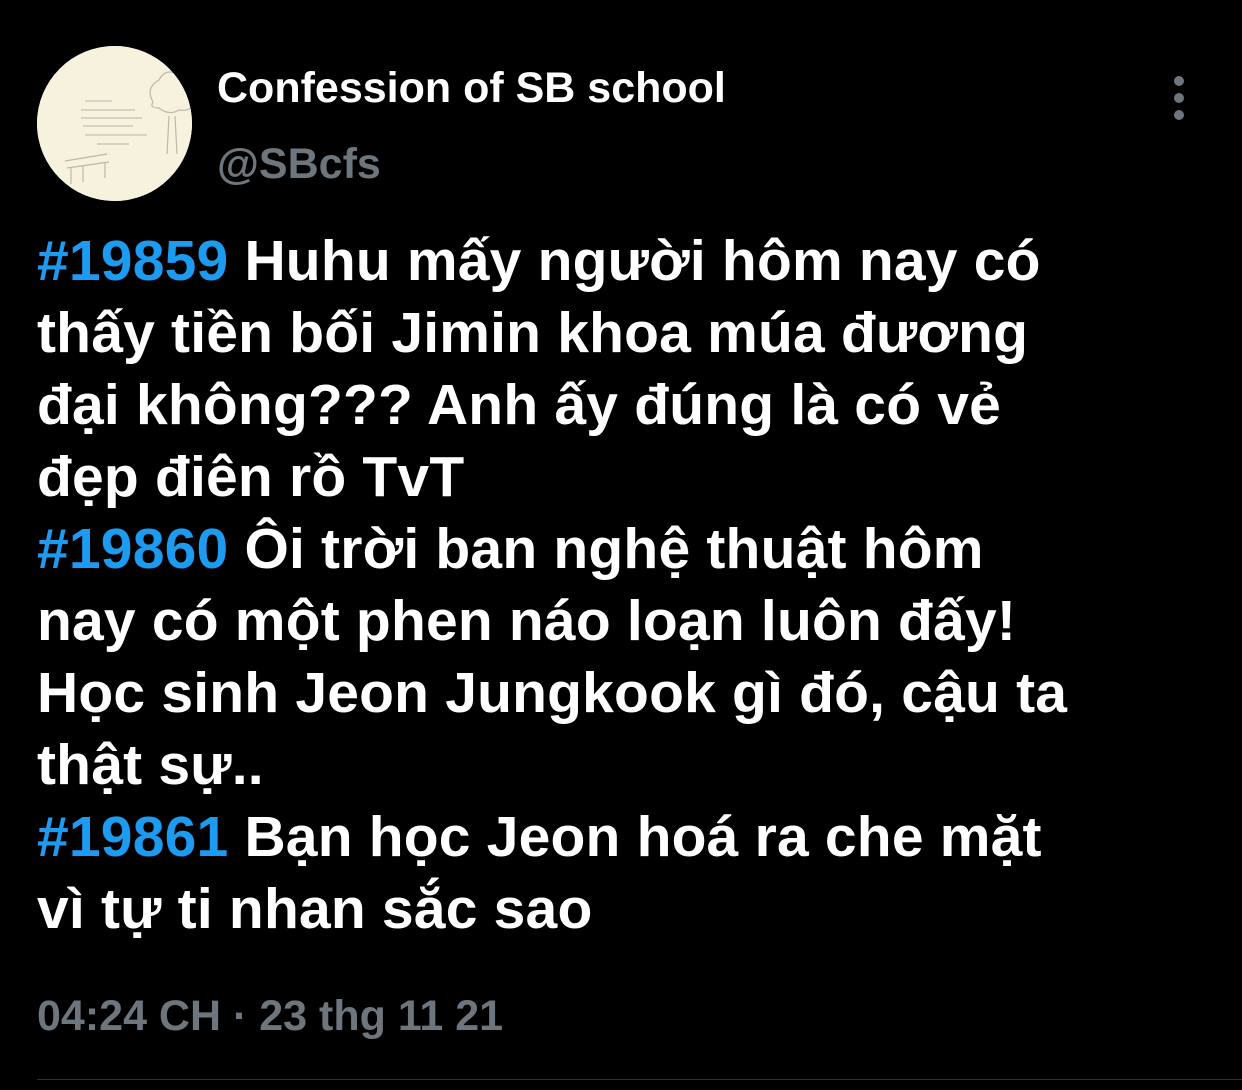 The width and height of the screenshot is (1242, 1090). Describe the element at coordinates (527, 621) in the screenshot. I see `tweet-line-text: nay có một phen náo loạn luôn đấy!` at that location.